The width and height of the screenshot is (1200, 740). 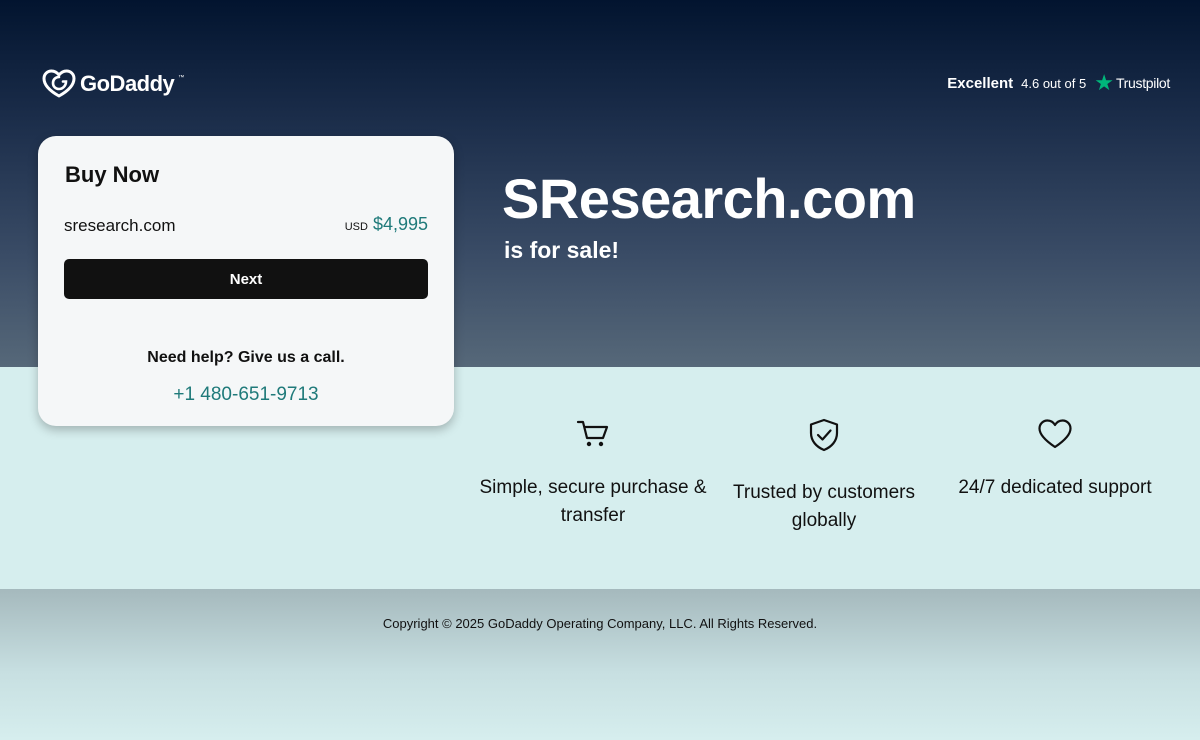 What do you see at coordinates (824, 435) in the screenshot?
I see `shield-check-icon` at bounding box center [824, 435].